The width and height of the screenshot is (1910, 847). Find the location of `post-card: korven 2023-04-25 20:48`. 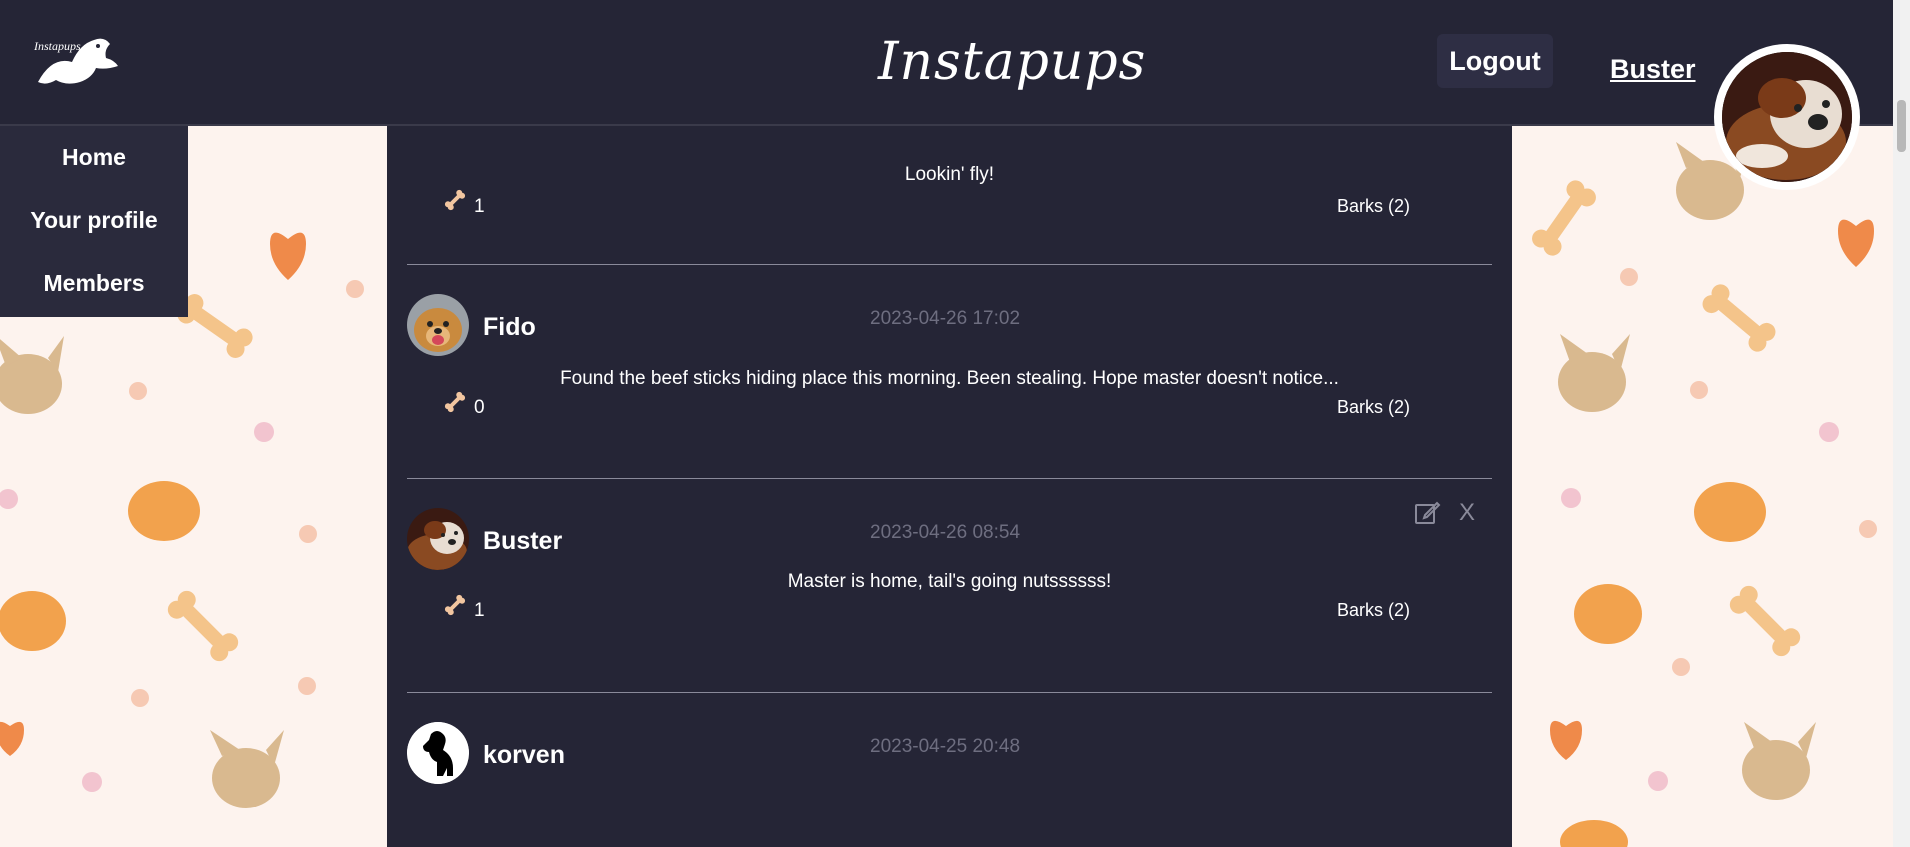

post-card: korven 2023-04-25 20:48 is located at coordinates (949, 770).